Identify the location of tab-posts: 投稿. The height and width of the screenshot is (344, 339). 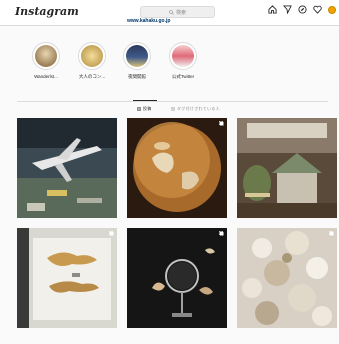
(145, 106).